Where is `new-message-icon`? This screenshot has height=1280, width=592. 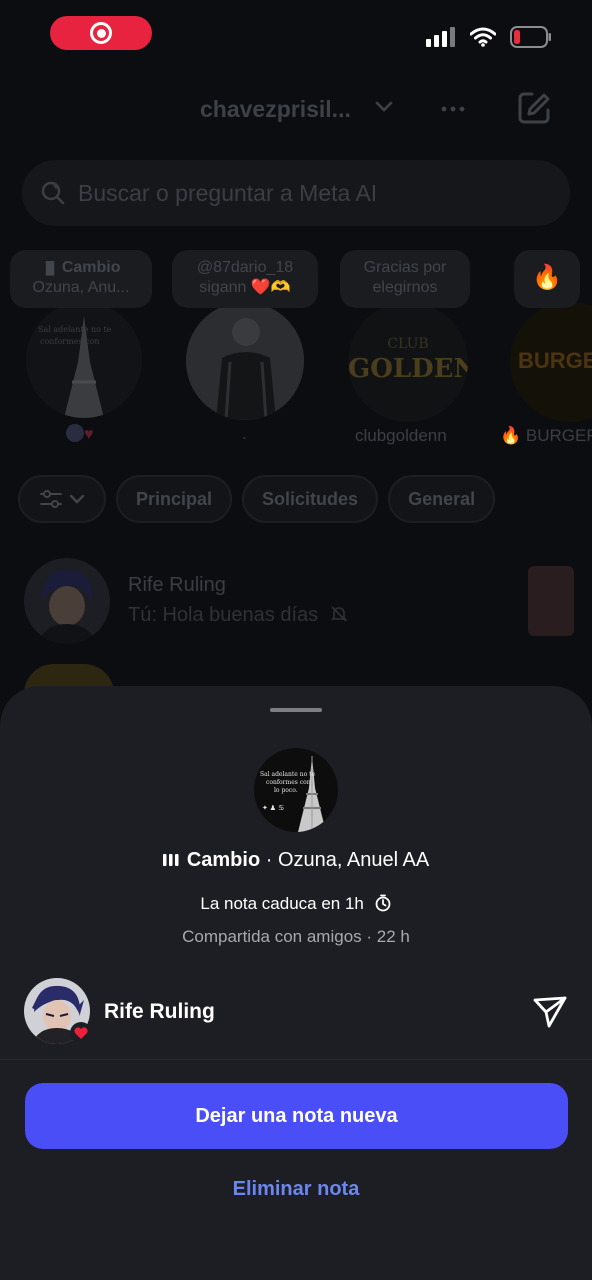
new-message-icon is located at coordinates (534, 108).